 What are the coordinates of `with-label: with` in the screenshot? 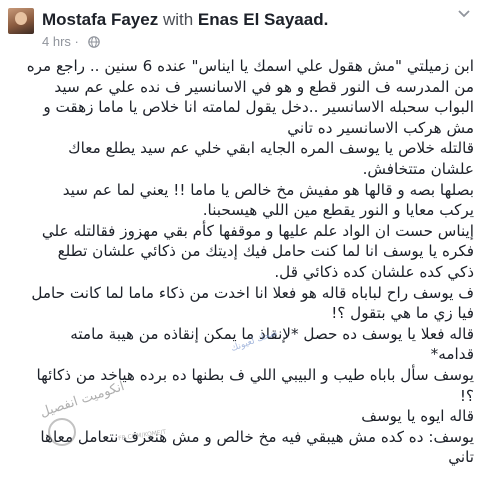 It's located at (178, 19).